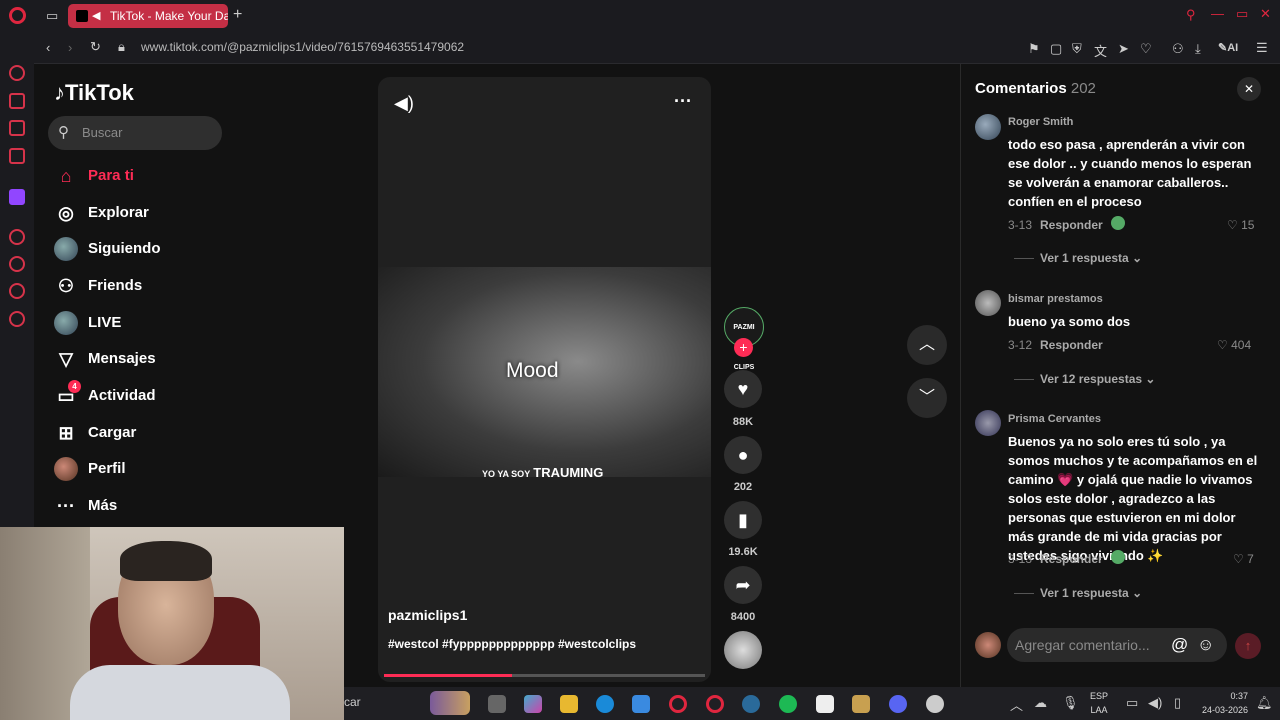 The image size is (1280, 720). What do you see at coordinates (148, 16) in the screenshot?
I see `tab-tiktok: ◀ TikTok - Make Your Day` at bounding box center [148, 16].